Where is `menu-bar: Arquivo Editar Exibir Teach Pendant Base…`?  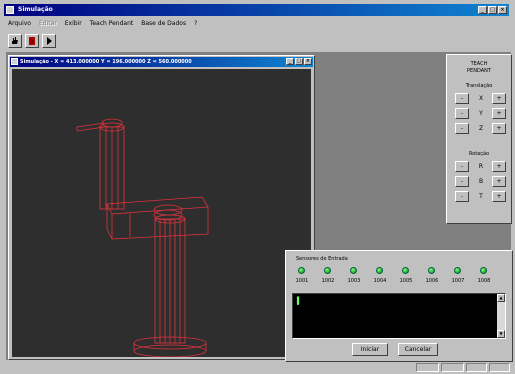 menu-bar: Arquivo Editar Exibir Teach Pendant Base… is located at coordinates (256, 24).